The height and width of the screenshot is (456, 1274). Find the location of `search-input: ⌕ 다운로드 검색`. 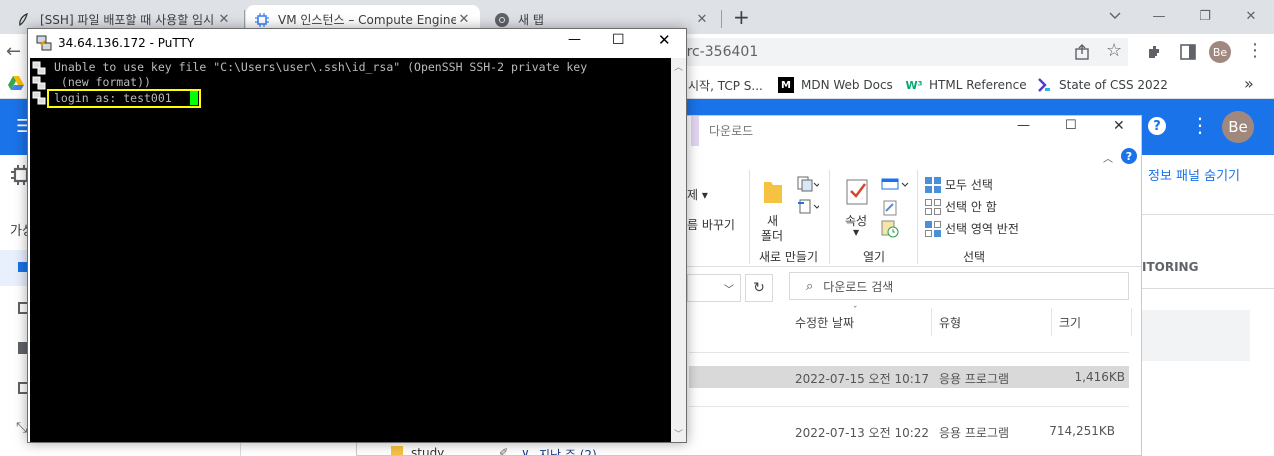

search-input: ⌕ 다운로드 검색 is located at coordinates (959, 286).